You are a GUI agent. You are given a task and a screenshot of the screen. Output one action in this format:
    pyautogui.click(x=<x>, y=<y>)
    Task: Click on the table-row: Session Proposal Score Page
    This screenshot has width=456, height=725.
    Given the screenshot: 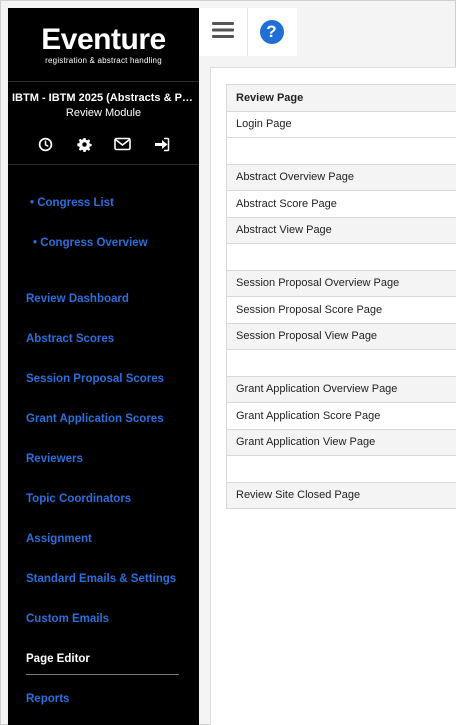 What is the action you would take?
    pyautogui.click(x=341, y=310)
    